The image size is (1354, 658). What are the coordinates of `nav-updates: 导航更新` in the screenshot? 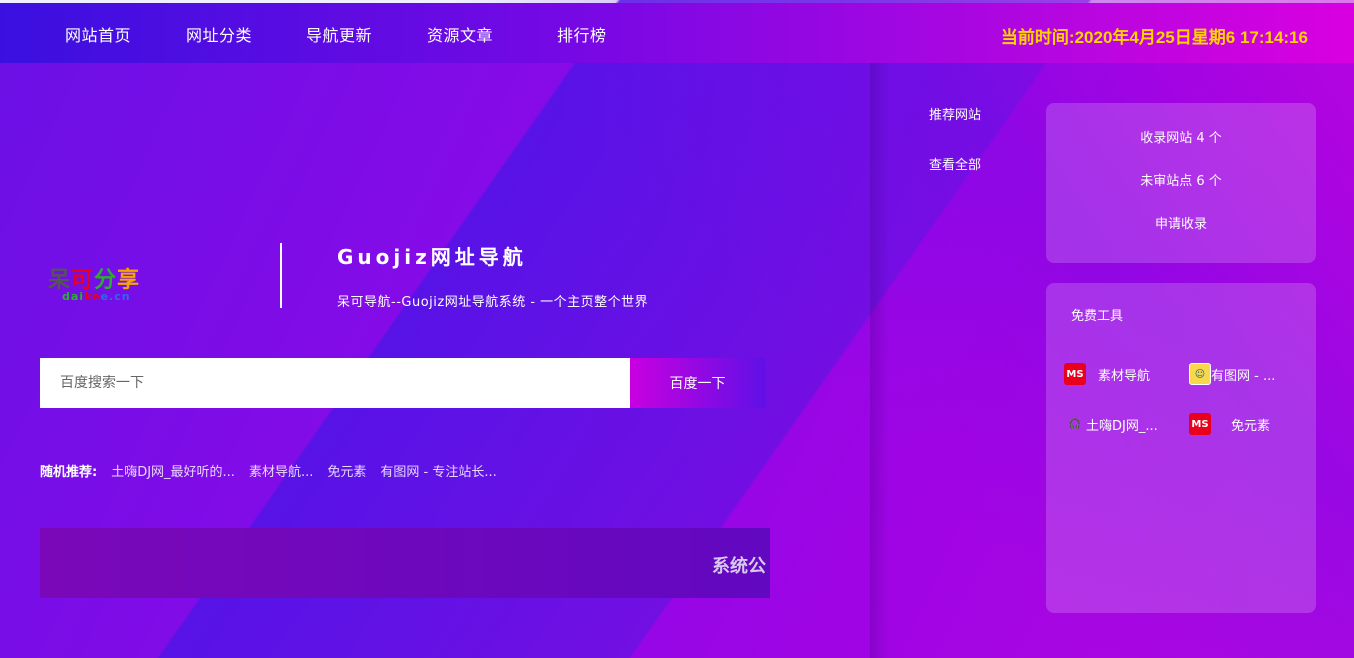 It's located at (339, 34).